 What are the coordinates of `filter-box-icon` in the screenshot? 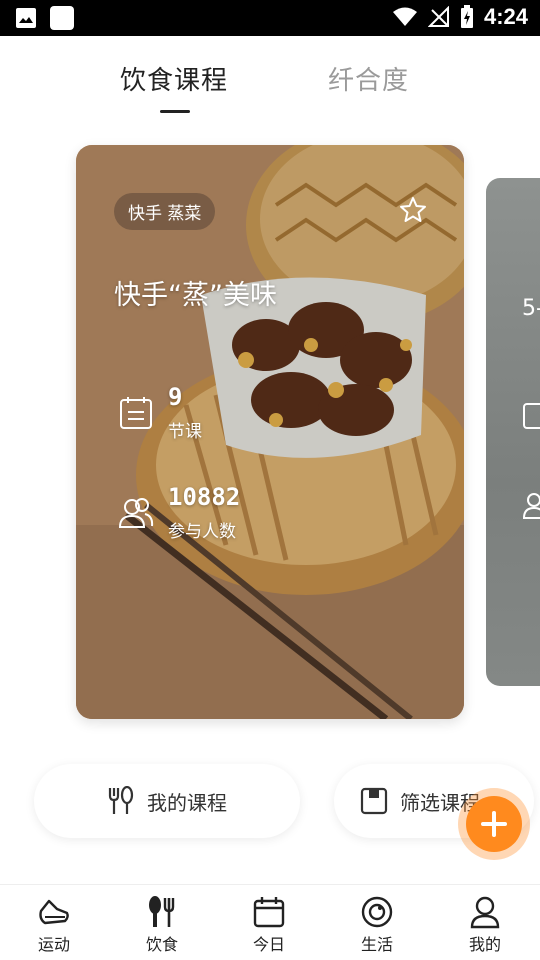 It's located at (374, 801).